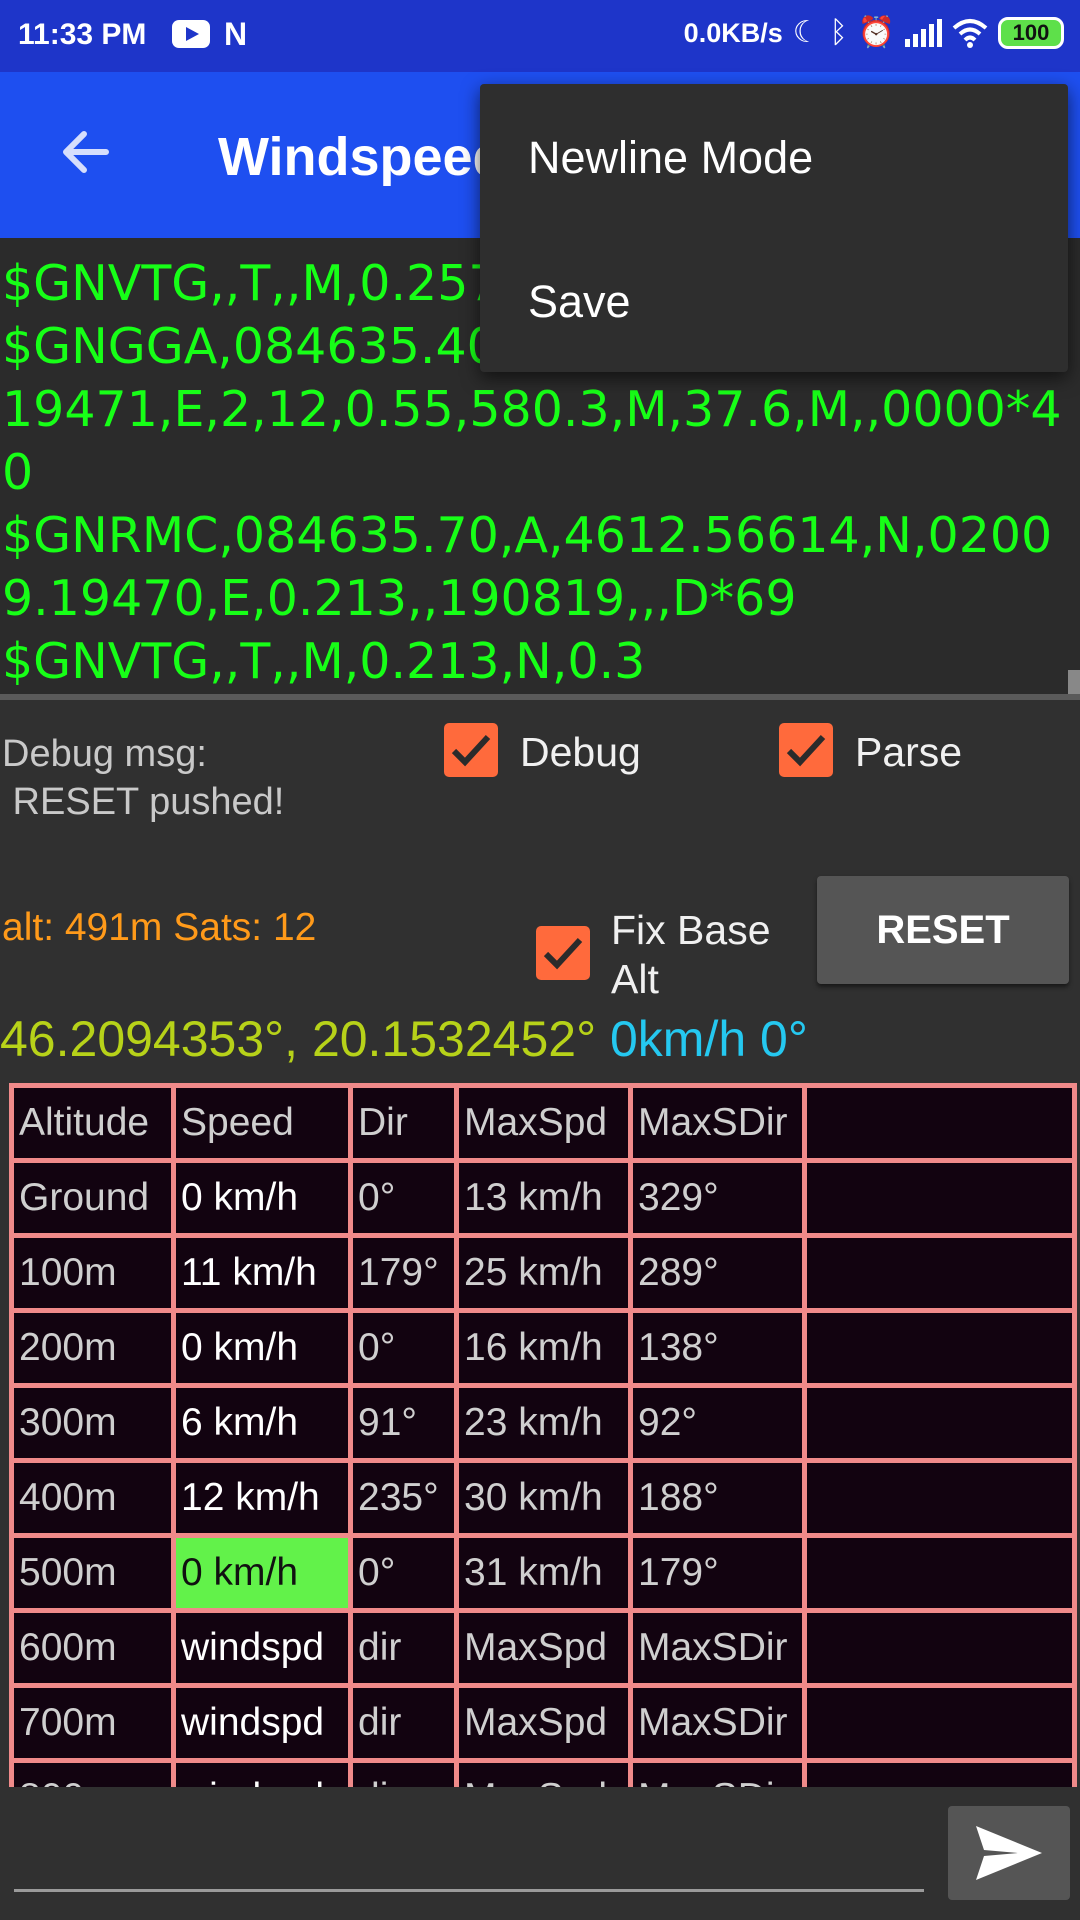  I want to click on status-bar: 11:33 PM N 0.0KB/s ☾ ᛒ ⏰ 100, so click(540, 36).